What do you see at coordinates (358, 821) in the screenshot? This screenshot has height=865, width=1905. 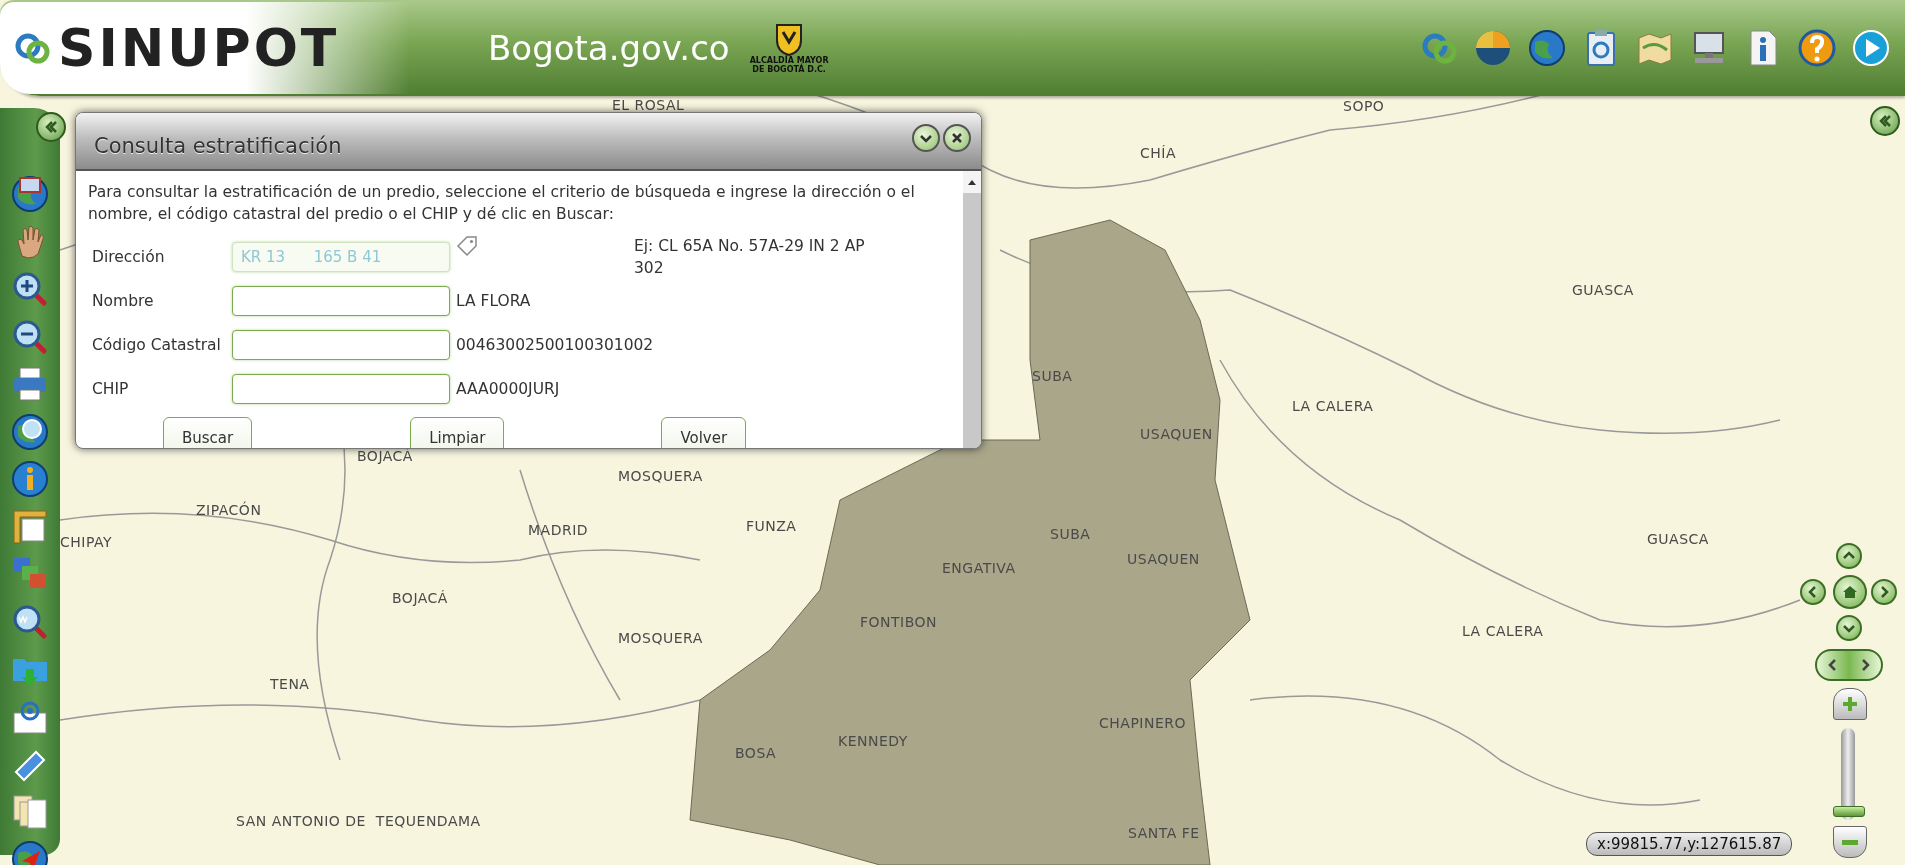 I see `map-place-label: SAN ANTONIO DE TEQUENDAMA` at bounding box center [358, 821].